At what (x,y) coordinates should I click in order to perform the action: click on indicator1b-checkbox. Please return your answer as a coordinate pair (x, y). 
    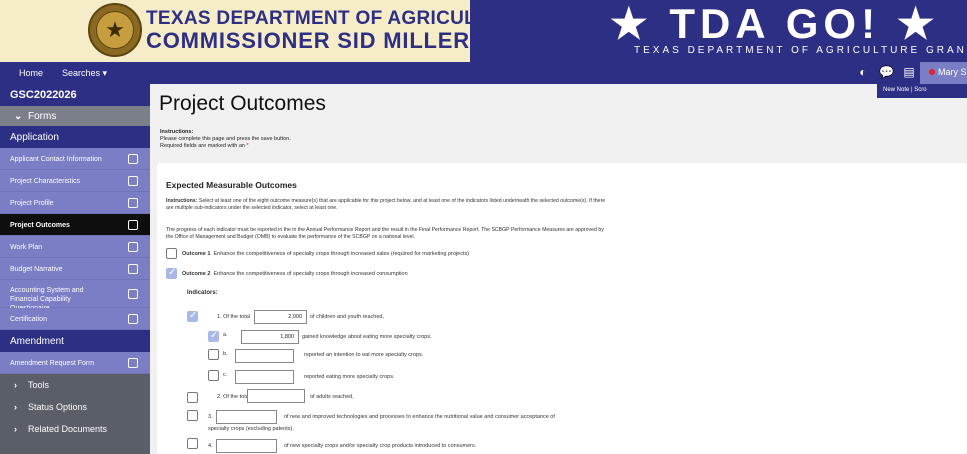
    Looking at the image, I should click on (213, 354).